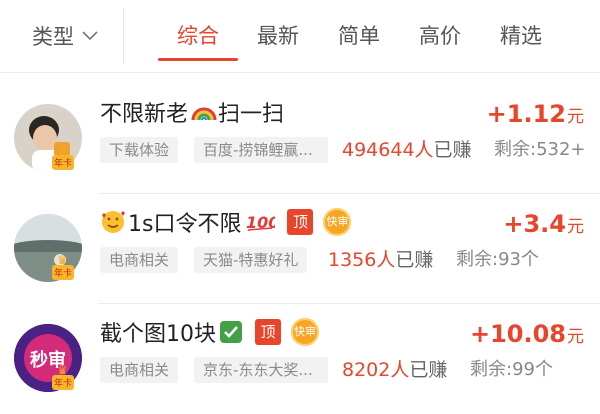  I want to click on tab-simple: 简单, so click(359, 36).